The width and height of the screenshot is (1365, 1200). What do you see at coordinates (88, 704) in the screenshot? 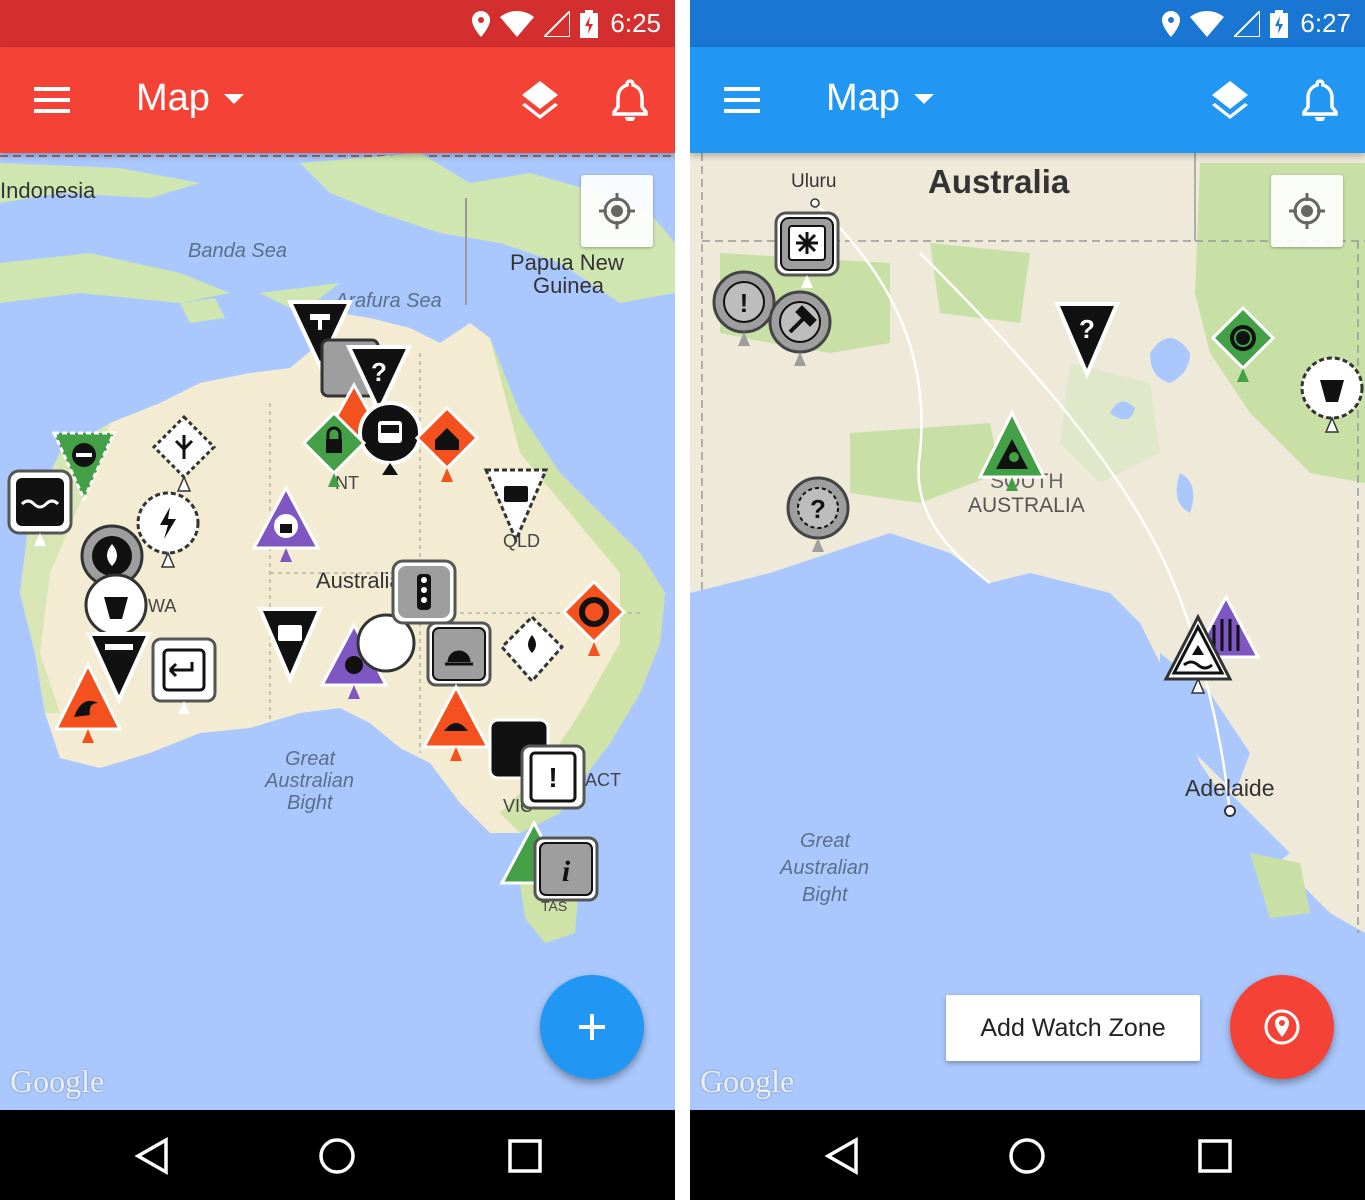
I see `tsunami-marker` at bounding box center [88, 704].